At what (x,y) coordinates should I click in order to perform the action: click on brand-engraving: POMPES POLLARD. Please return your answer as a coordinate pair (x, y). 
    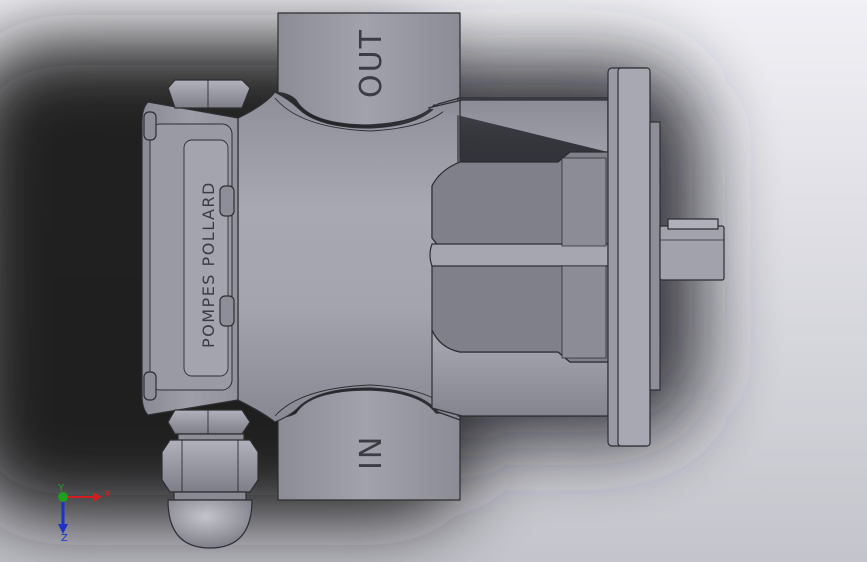
    Looking at the image, I should click on (208, 264).